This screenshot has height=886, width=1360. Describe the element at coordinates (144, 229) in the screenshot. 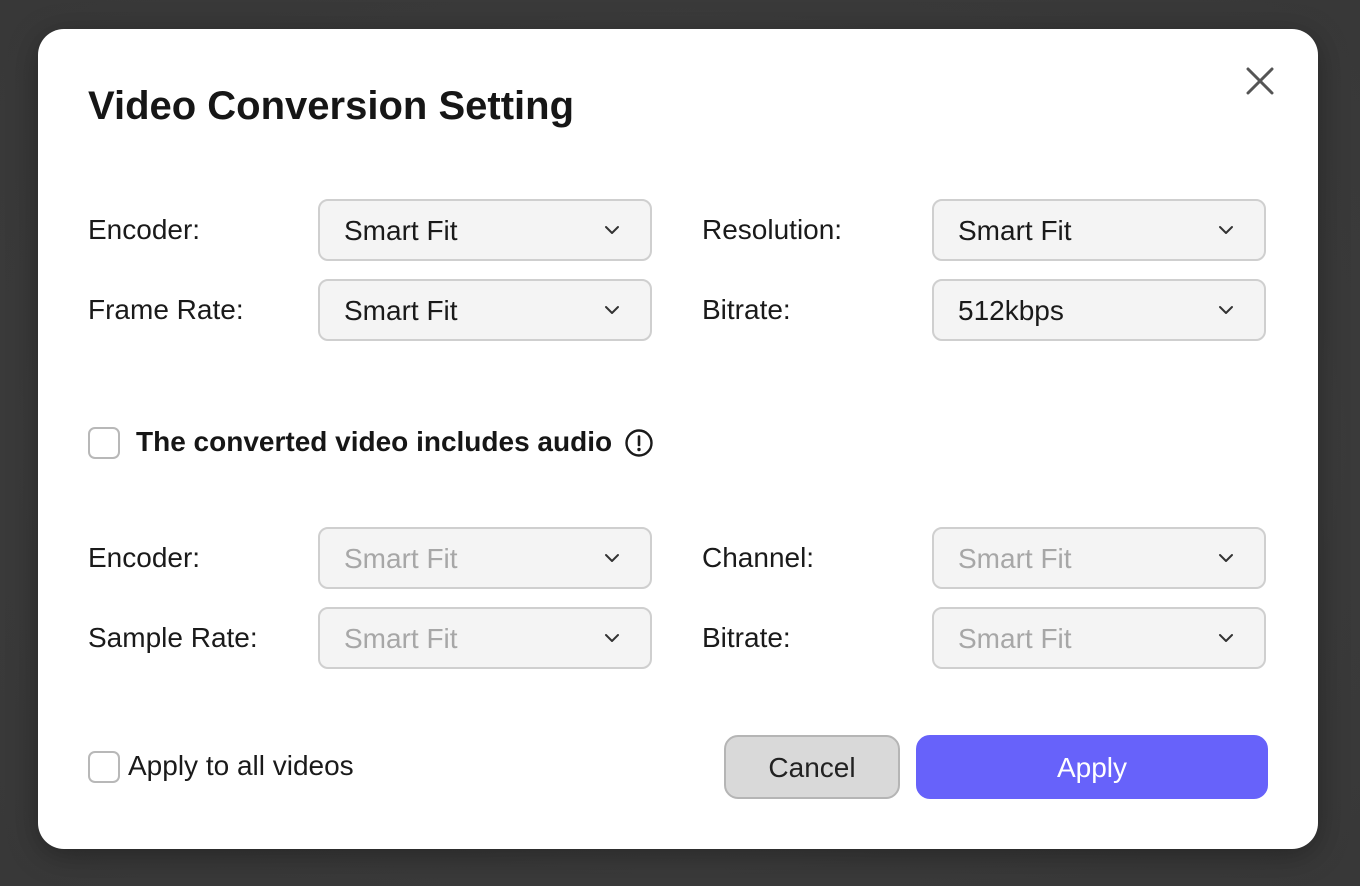

I see `video-encoder-label: Encoder:` at that location.